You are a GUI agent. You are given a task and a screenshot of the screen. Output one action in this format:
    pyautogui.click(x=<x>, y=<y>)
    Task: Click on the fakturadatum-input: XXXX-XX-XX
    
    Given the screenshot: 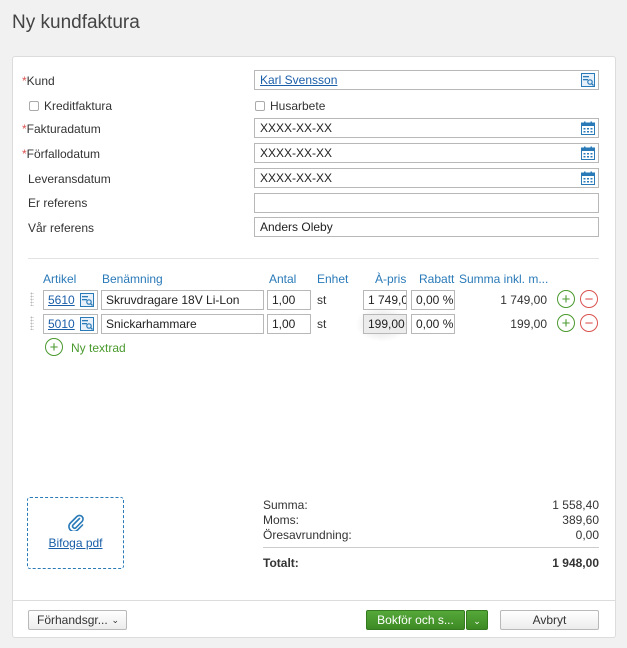 What is the action you would take?
    pyautogui.click(x=426, y=128)
    